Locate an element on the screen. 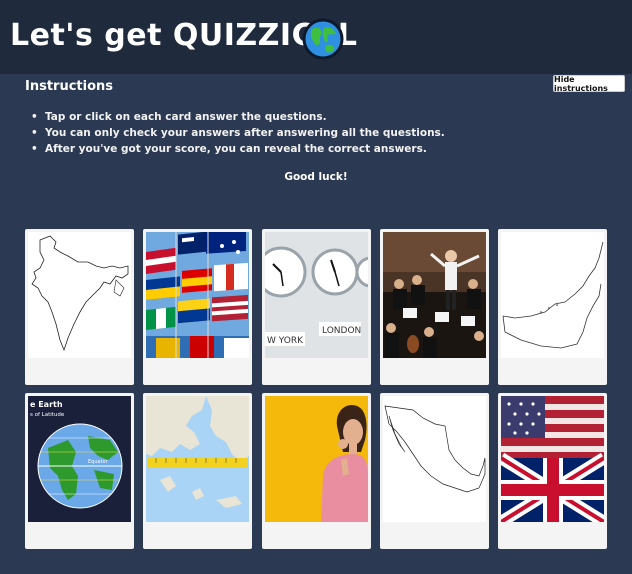  quiz-card-world-clocks: W YORK LONDON is located at coordinates (316, 307).